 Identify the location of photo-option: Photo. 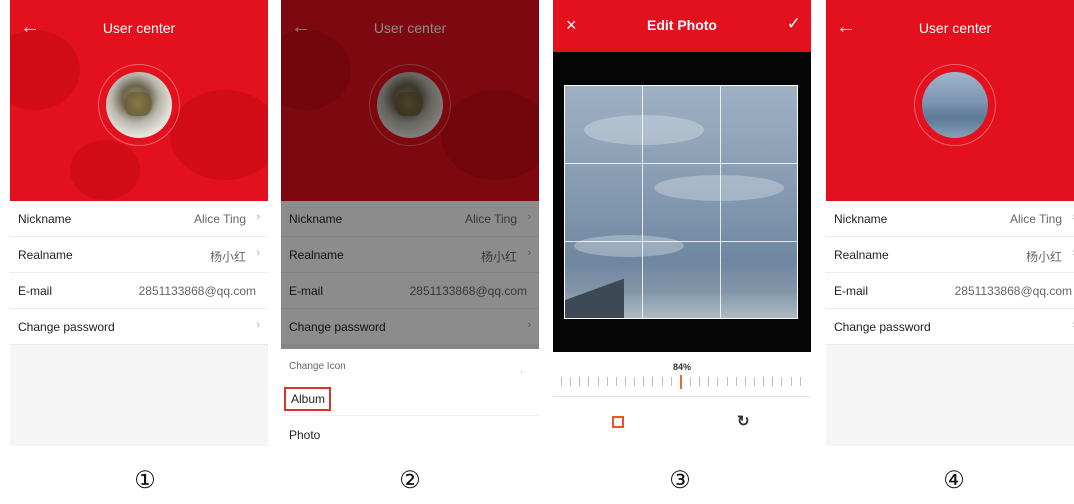
(304, 435).